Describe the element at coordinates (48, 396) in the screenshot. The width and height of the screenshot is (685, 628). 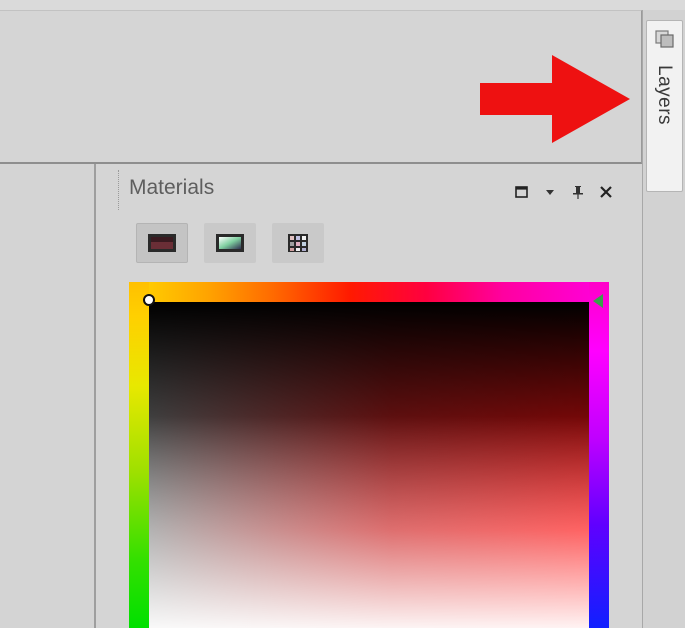
I see `left-dock-column` at that location.